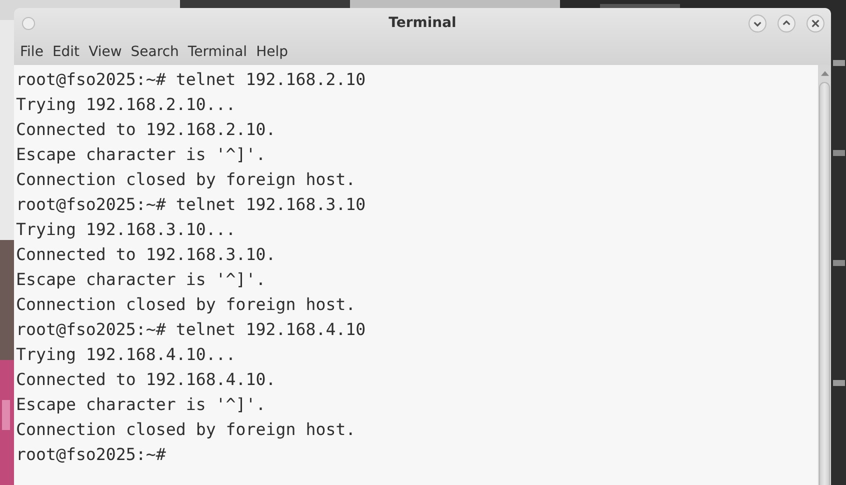 Image resolution: width=846 pixels, height=485 pixels. I want to click on terminal-line: Connected to 192.168.4.10., so click(146, 379).